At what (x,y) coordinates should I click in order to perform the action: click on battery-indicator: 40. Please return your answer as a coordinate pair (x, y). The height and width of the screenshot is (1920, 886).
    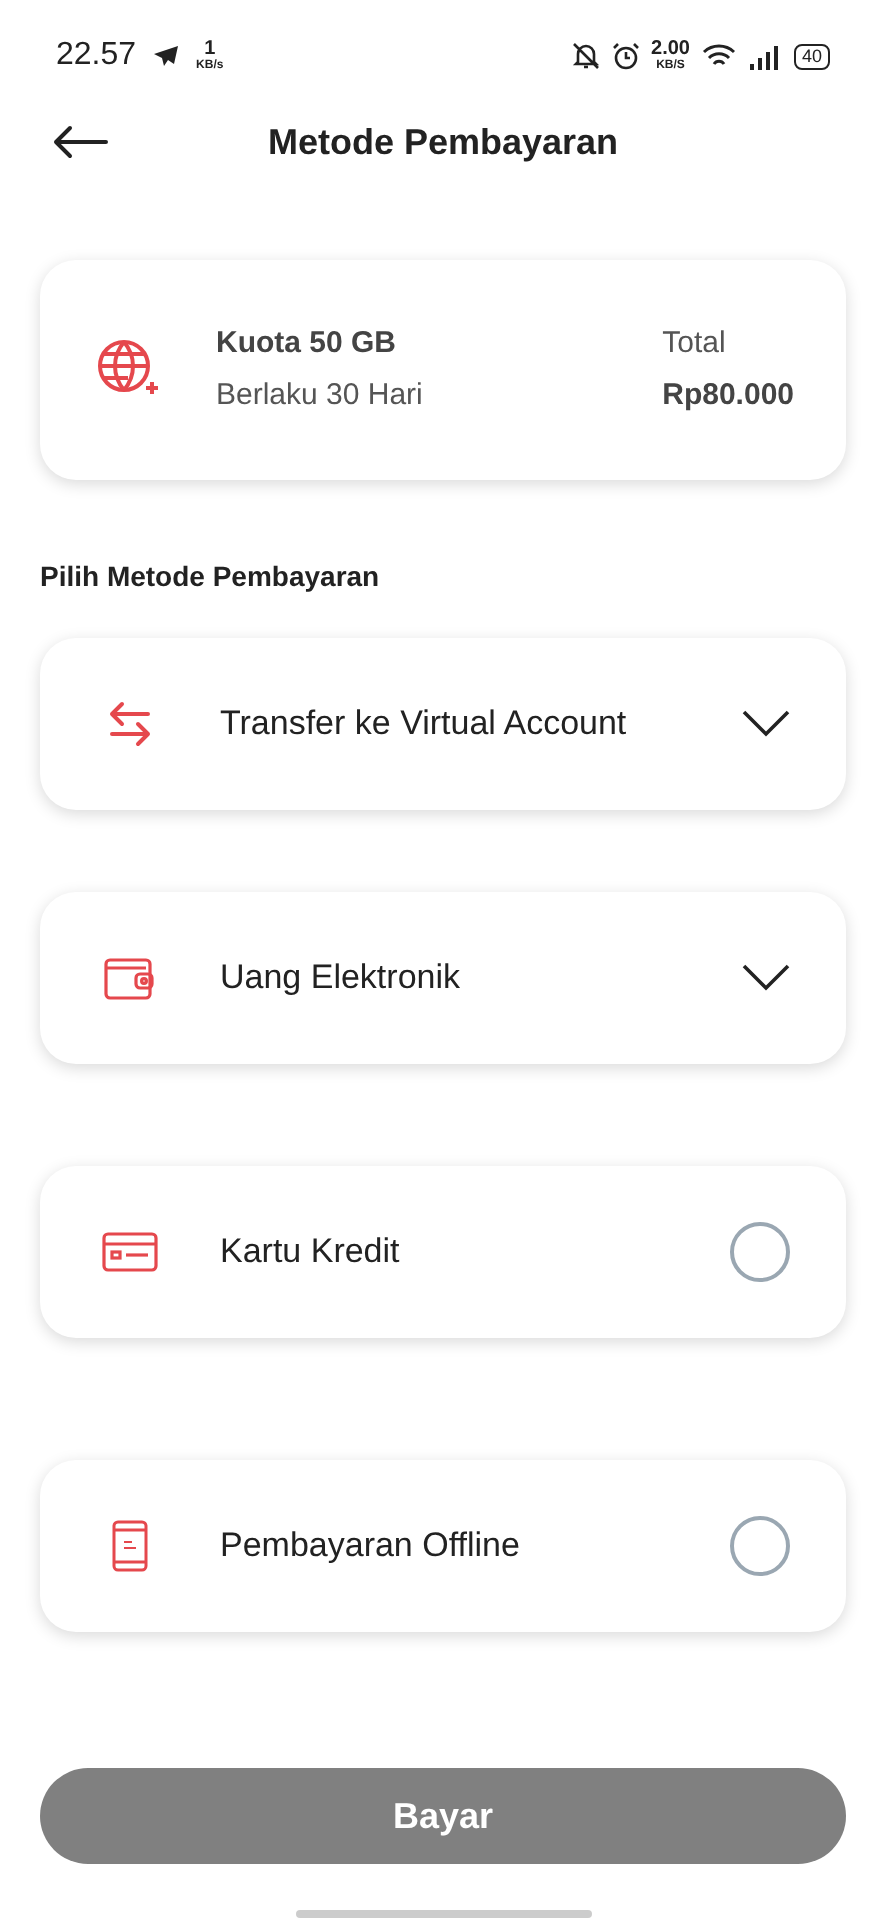
    Looking at the image, I should click on (811, 56).